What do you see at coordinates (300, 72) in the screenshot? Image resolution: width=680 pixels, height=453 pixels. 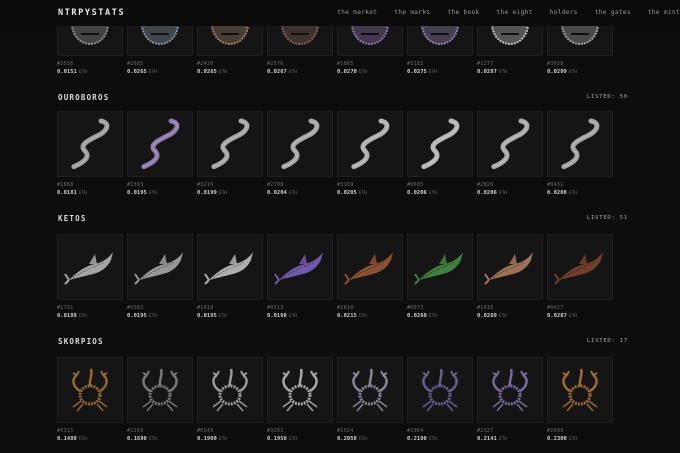 I see `token-price: 0.0267 ETH` at bounding box center [300, 72].